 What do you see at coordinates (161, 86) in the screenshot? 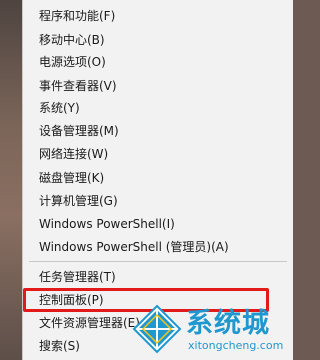
I see `menu-item-event-viewer: 事件查看器(V)` at bounding box center [161, 86].